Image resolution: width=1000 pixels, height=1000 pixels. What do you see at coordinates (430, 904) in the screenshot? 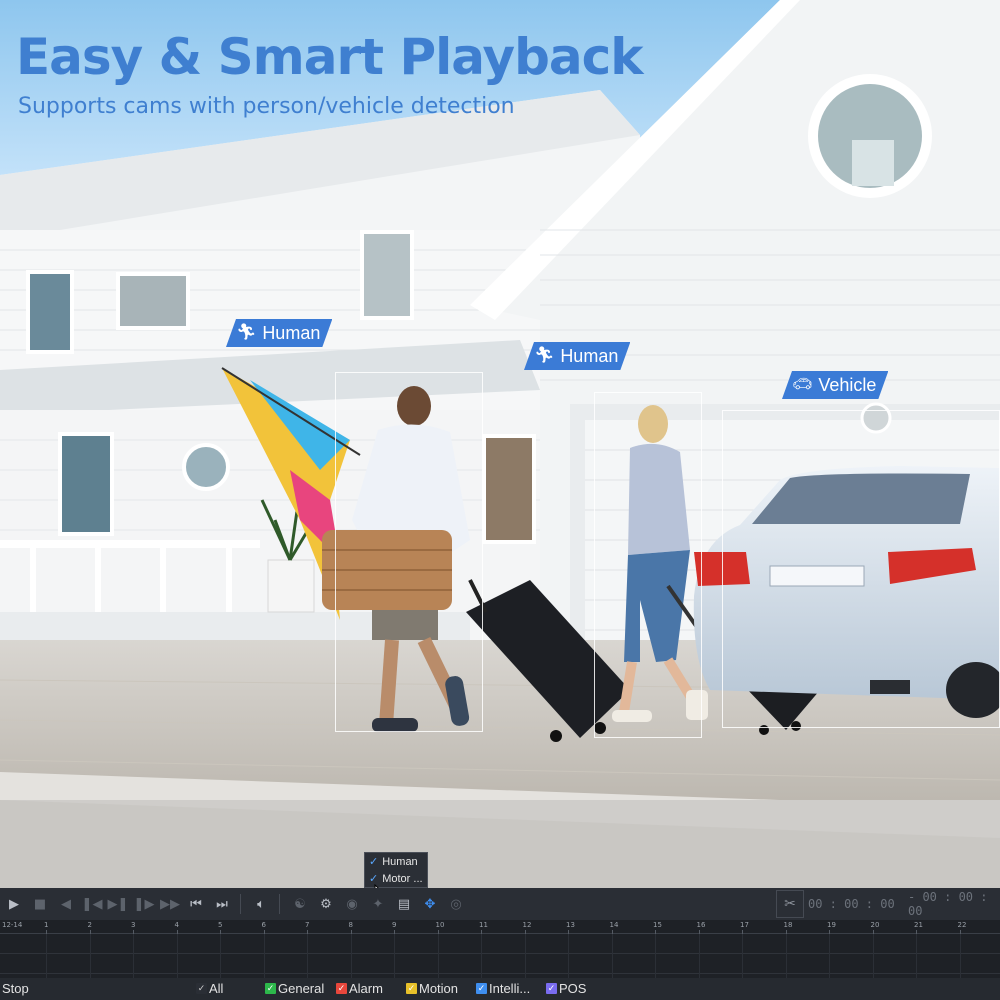
I see `motion-filter-icon: ✥` at bounding box center [430, 904].